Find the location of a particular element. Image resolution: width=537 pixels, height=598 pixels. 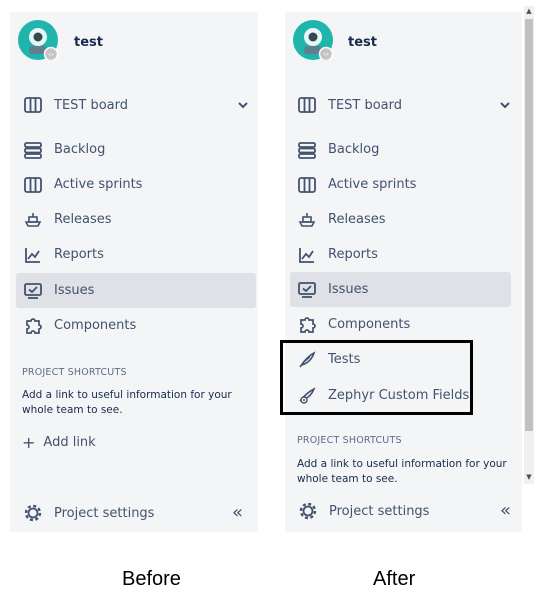

add-link-button: + Add link is located at coordinates (59, 442).